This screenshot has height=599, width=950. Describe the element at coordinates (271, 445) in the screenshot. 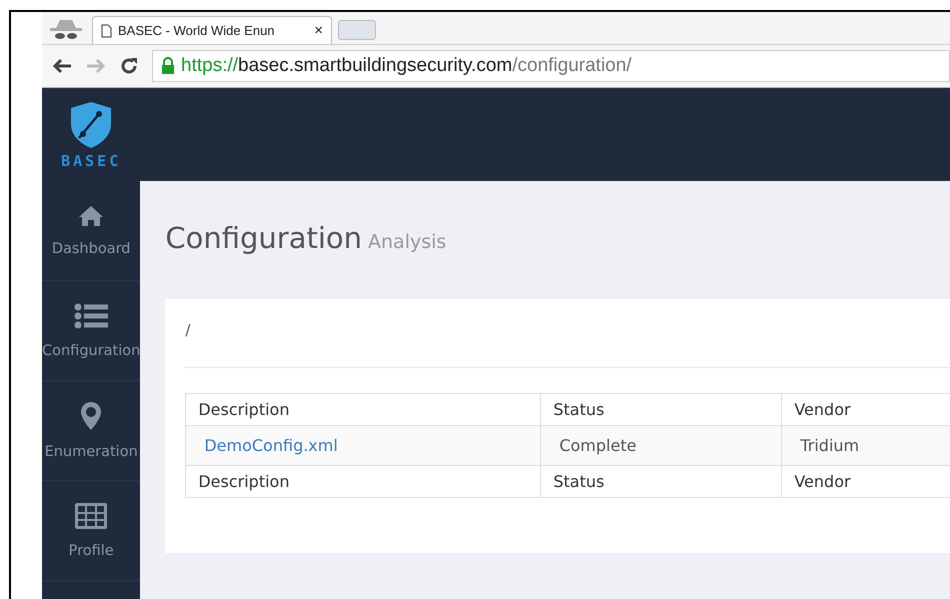

I see `file-link: DemoConfig.xml` at that location.